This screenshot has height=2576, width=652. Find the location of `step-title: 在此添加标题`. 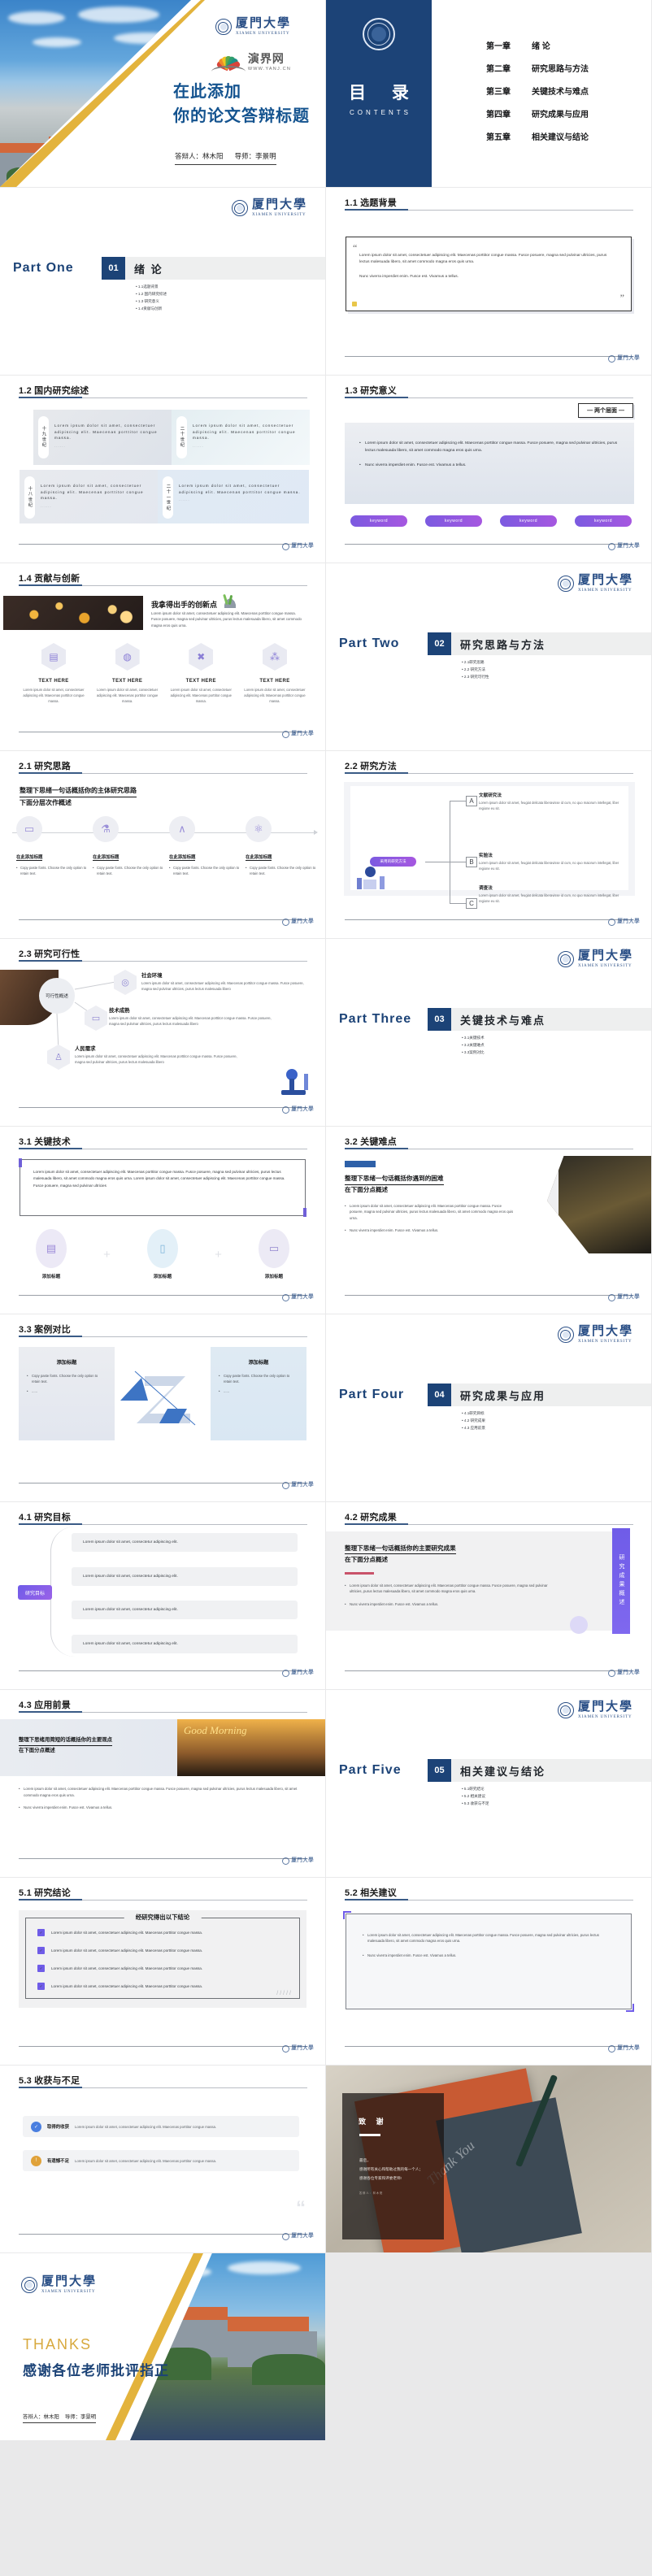

step-title: 在此添加标题 is located at coordinates (29, 858).